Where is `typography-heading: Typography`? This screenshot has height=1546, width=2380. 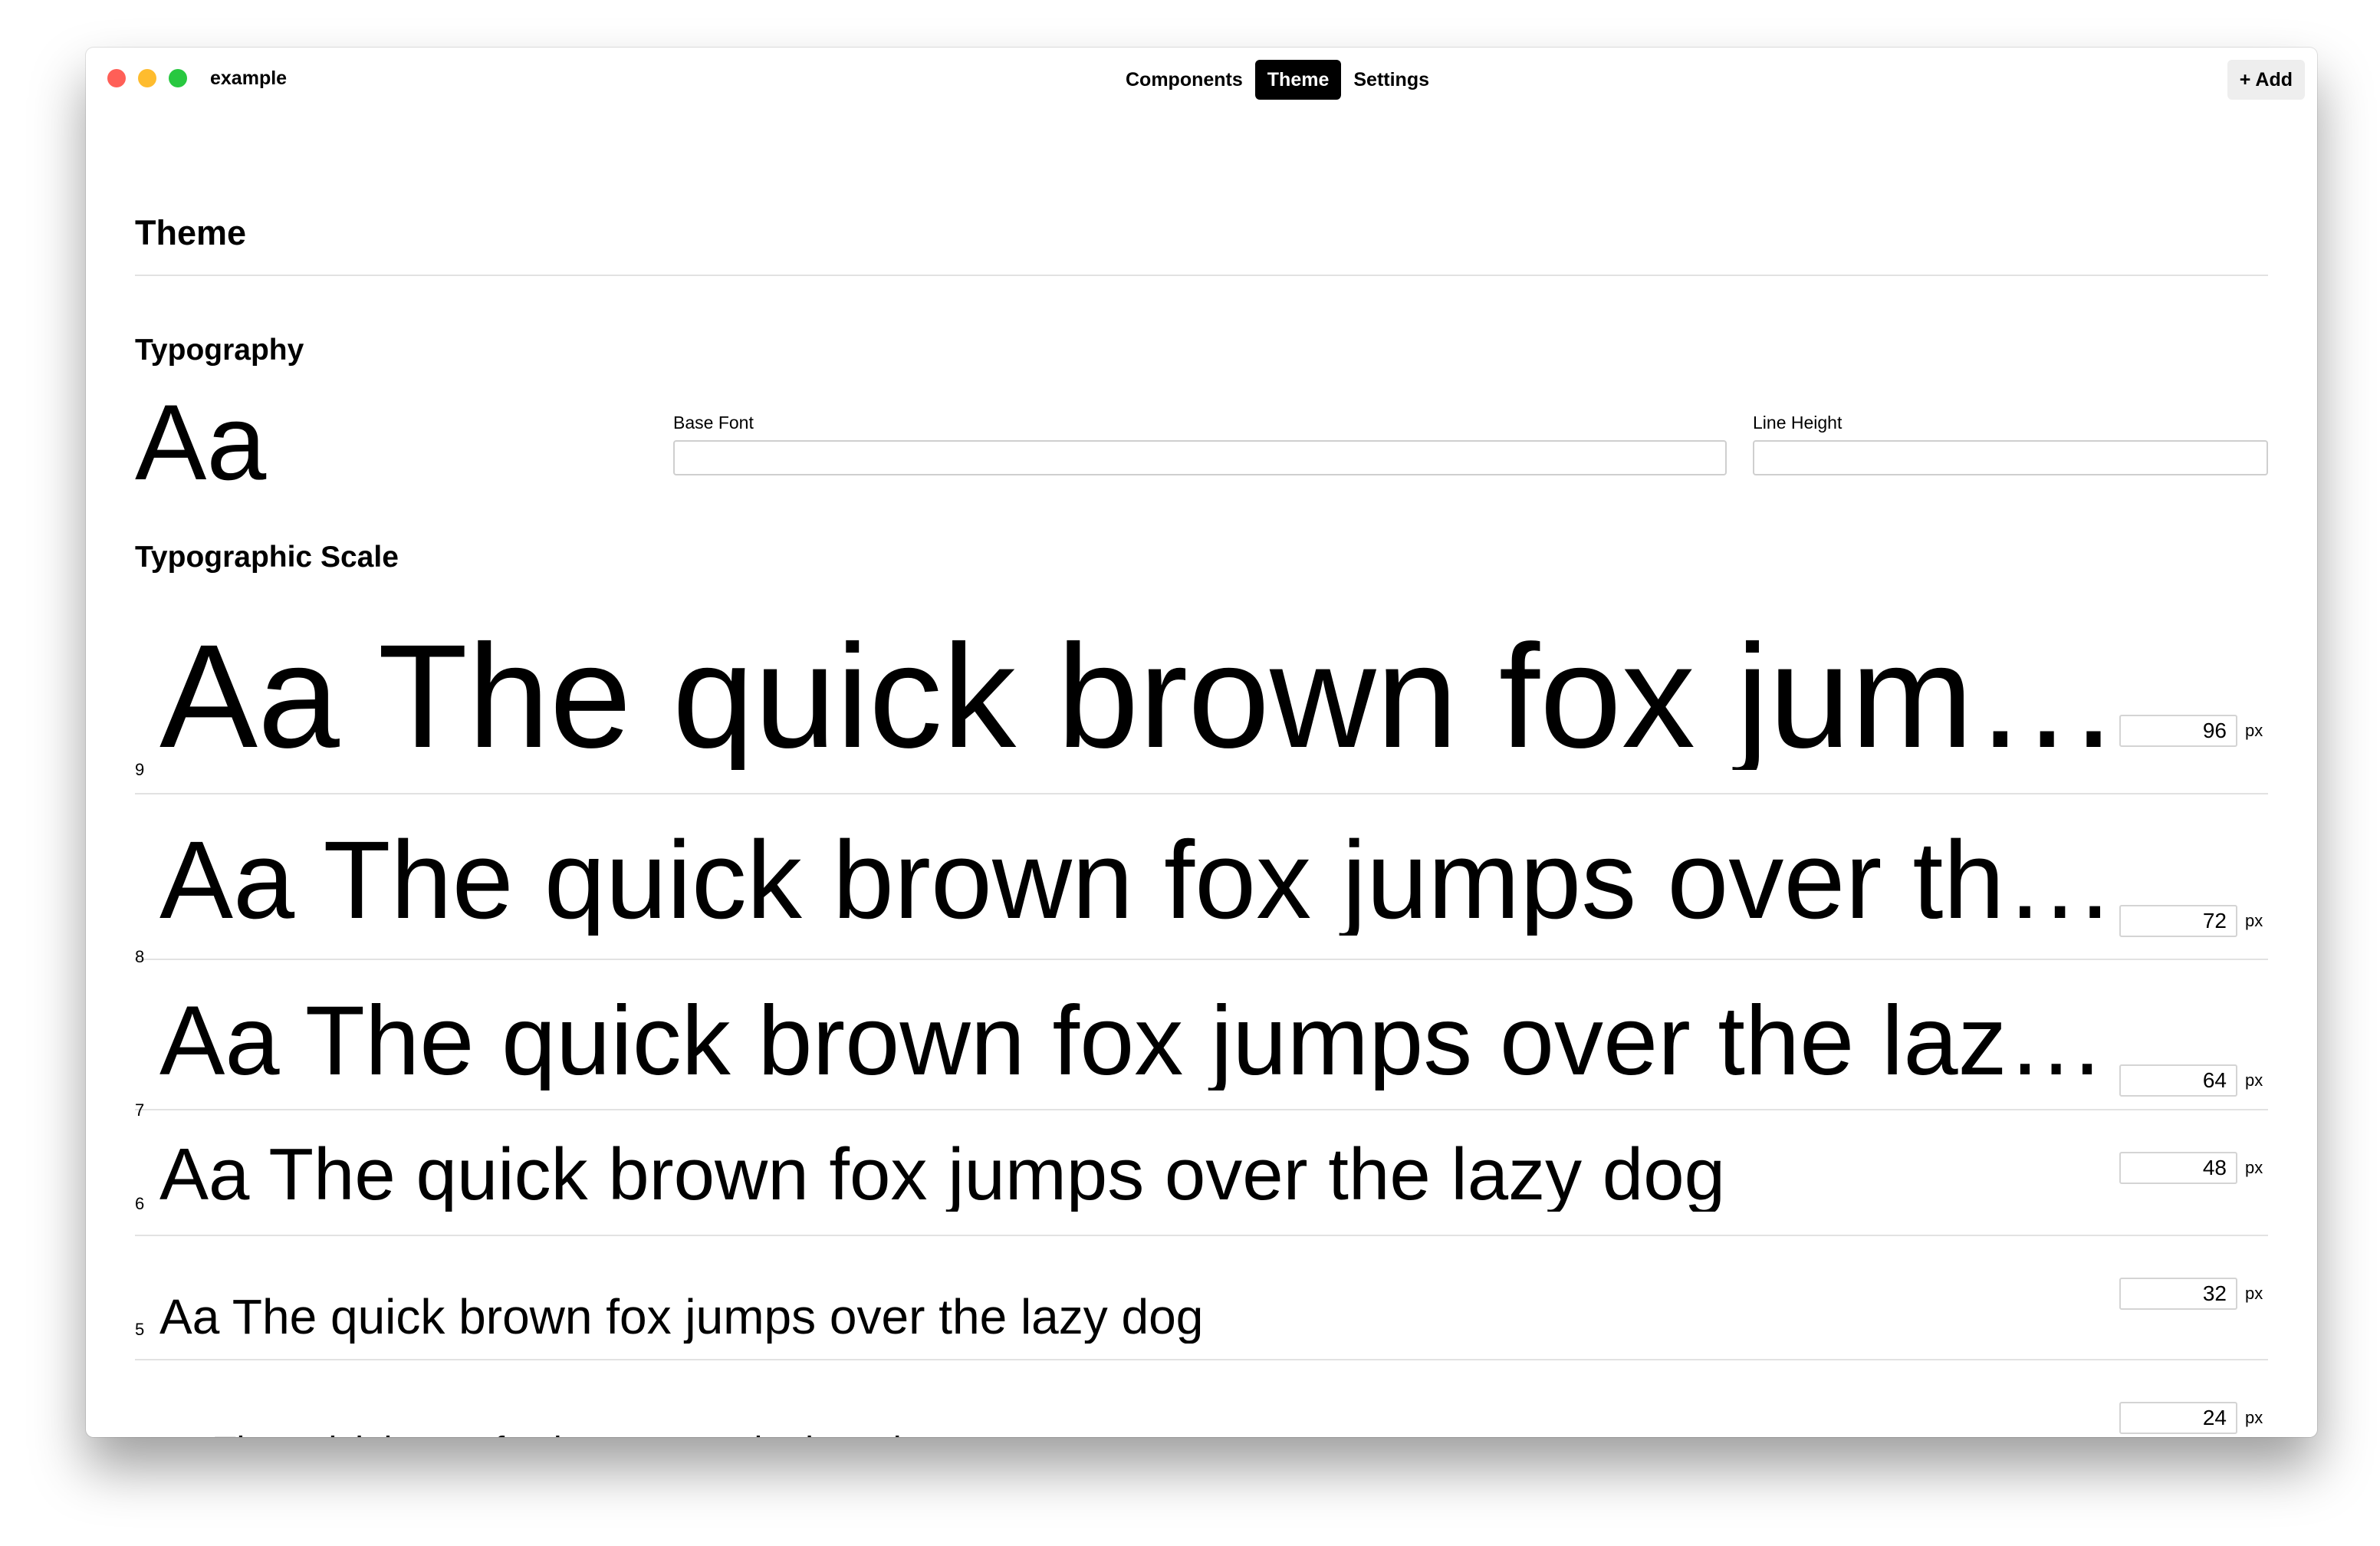 typography-heading: Typography is located at coordinates (220, 350).